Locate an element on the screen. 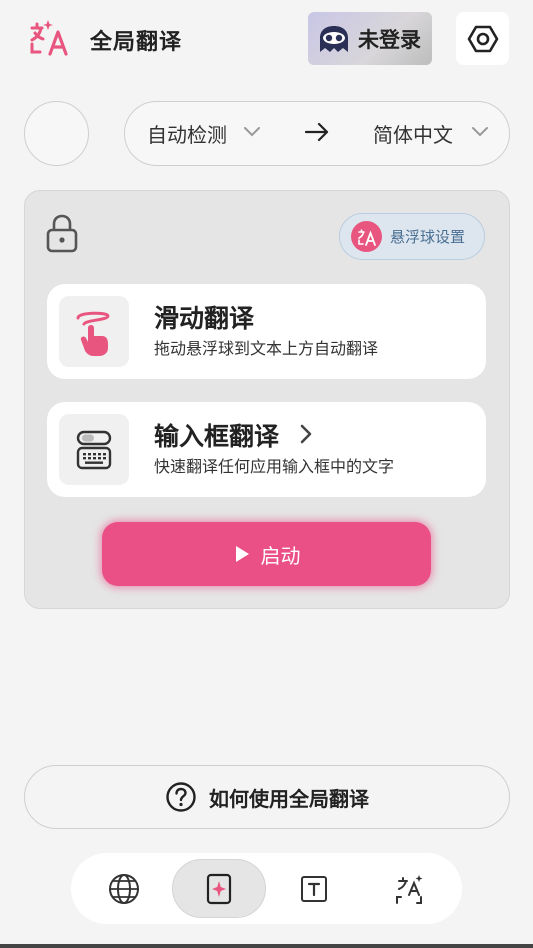 The image size is (533, 948). feature-title: 滑动翻译 is located at coordinates (204, 318).